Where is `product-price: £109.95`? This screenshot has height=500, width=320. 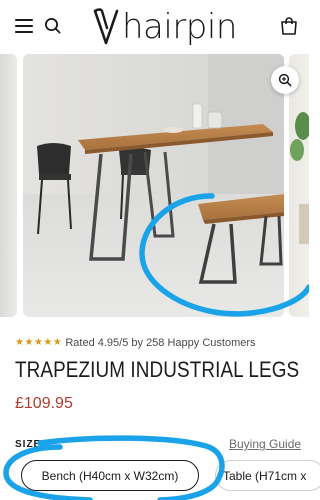 product-price: £109.95 is located at coordinates (44, 403).